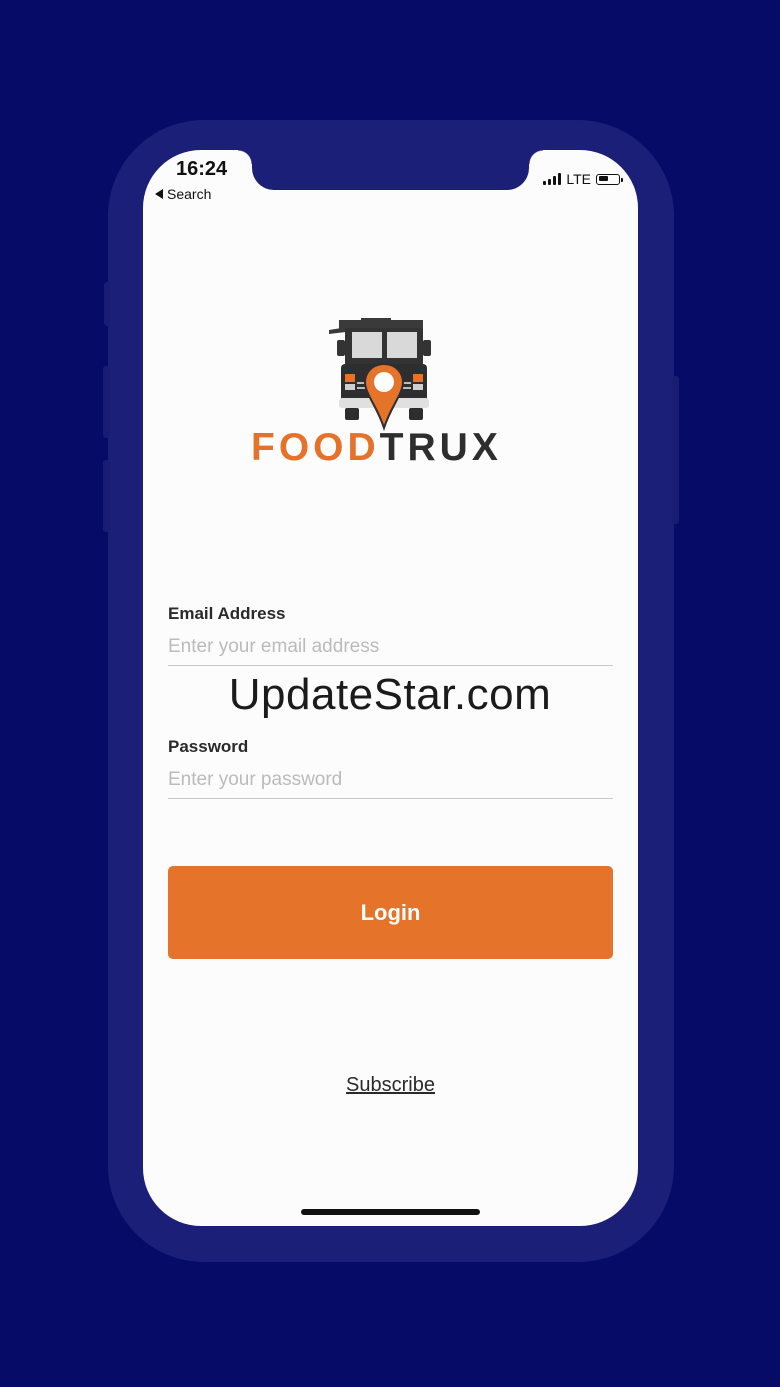  Describe the element at coordinates (390, 647) in the screenshot. I see `email-input` at that location.